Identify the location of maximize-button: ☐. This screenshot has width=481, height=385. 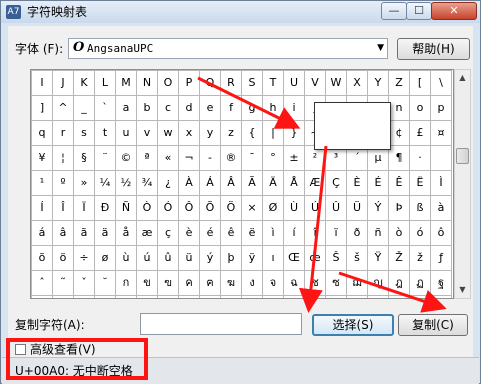
(419, 11).